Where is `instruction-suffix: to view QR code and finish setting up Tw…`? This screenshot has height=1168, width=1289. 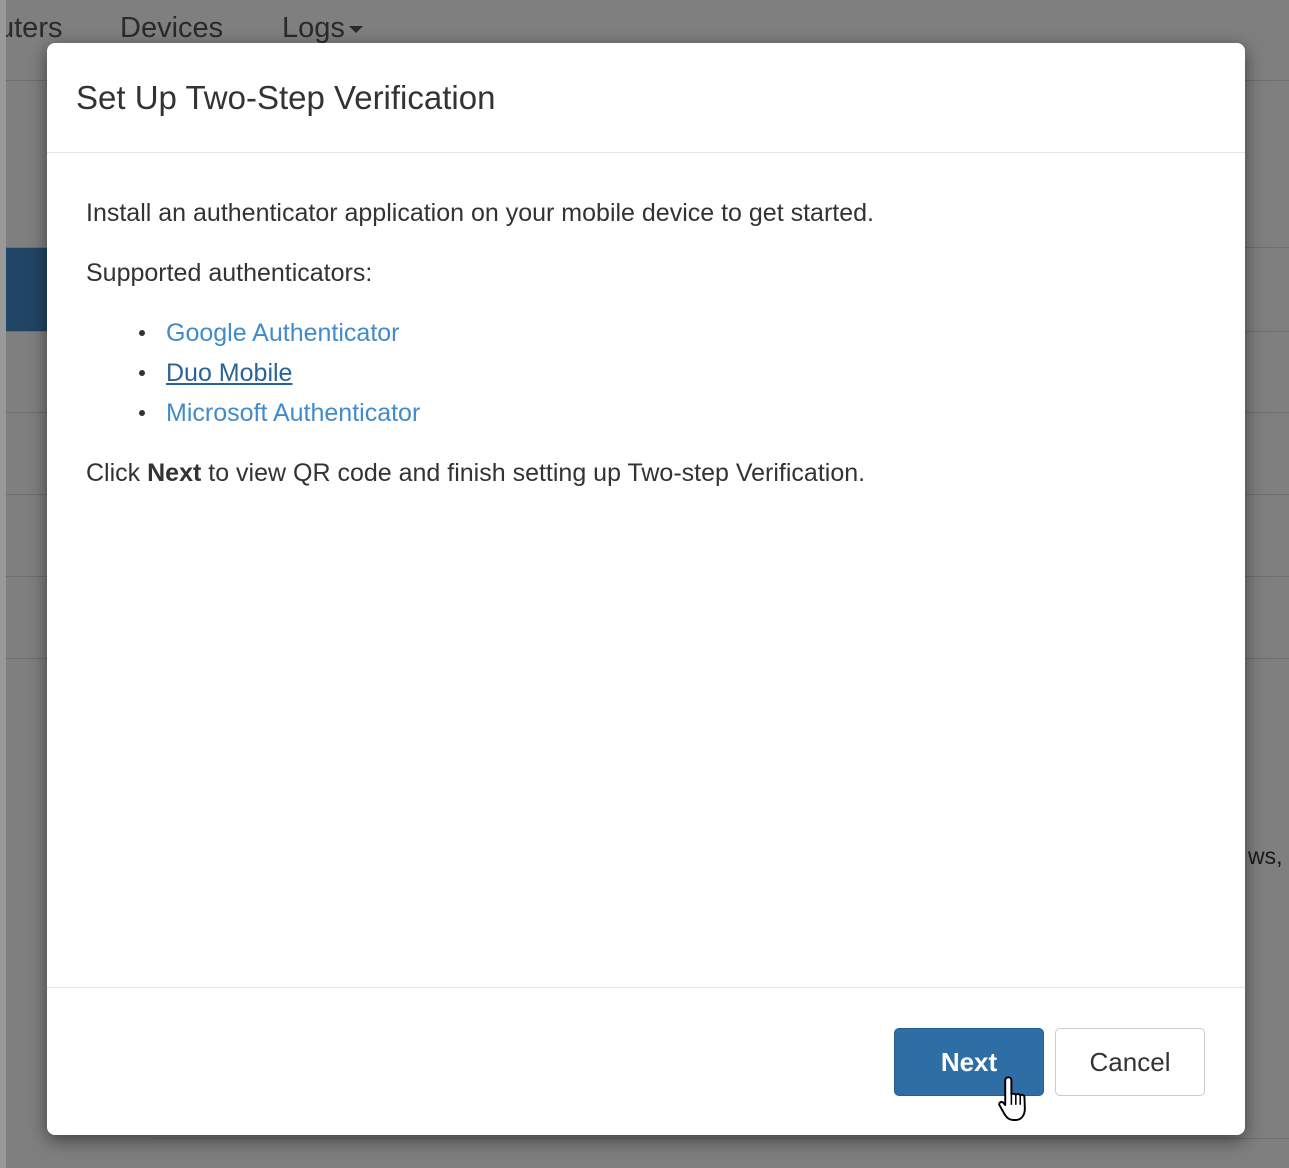
instruction-suffix: to view QR code and finish setting up Tw… is located at coordinates (533, 473).